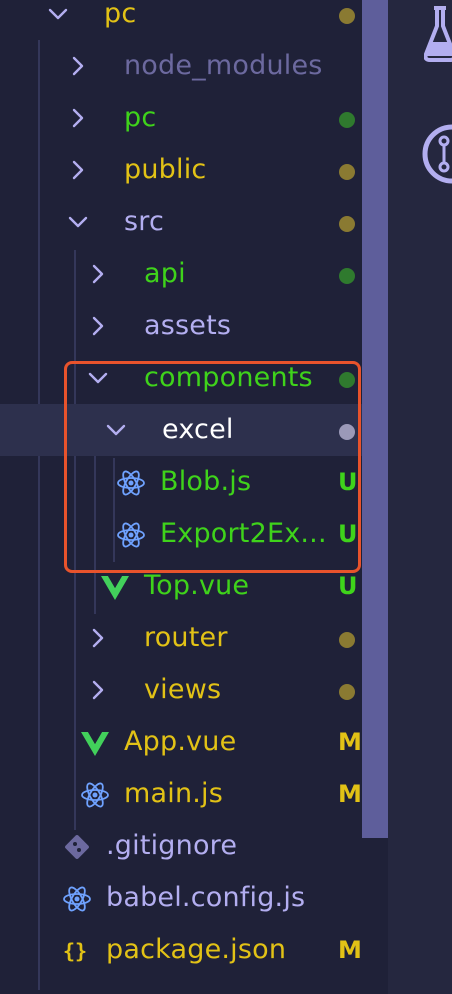  Describe the element at coordinates (197, 585) in the screenshot. I see `file-label: Top.vue` at that location.